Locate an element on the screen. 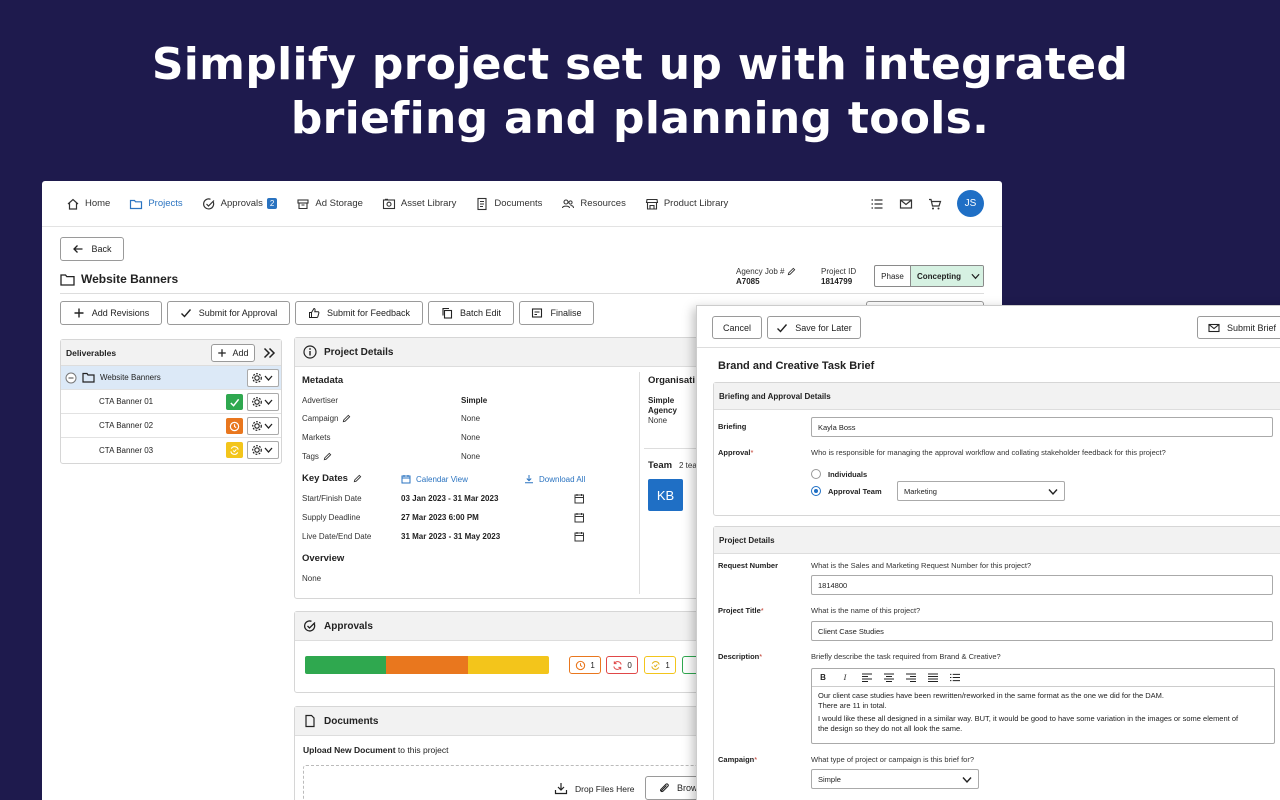 The height and width of the screenshot is (800, 1280). tags-value: None is located at coordinates (471, 456).